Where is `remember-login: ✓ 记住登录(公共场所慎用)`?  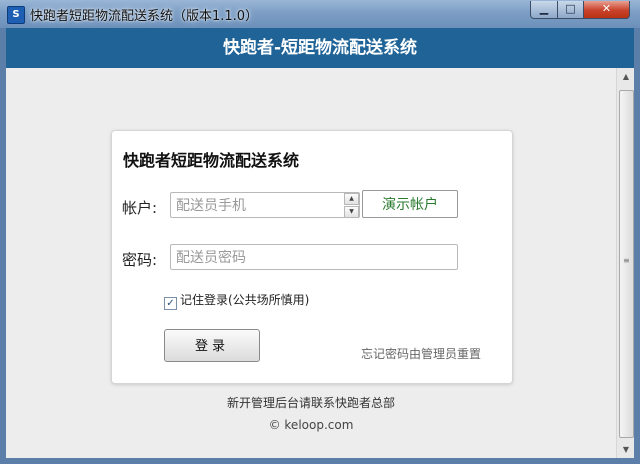
remember-login: ✓ 记住登录(公共场所慎用) is located at coordinates (236, 300).